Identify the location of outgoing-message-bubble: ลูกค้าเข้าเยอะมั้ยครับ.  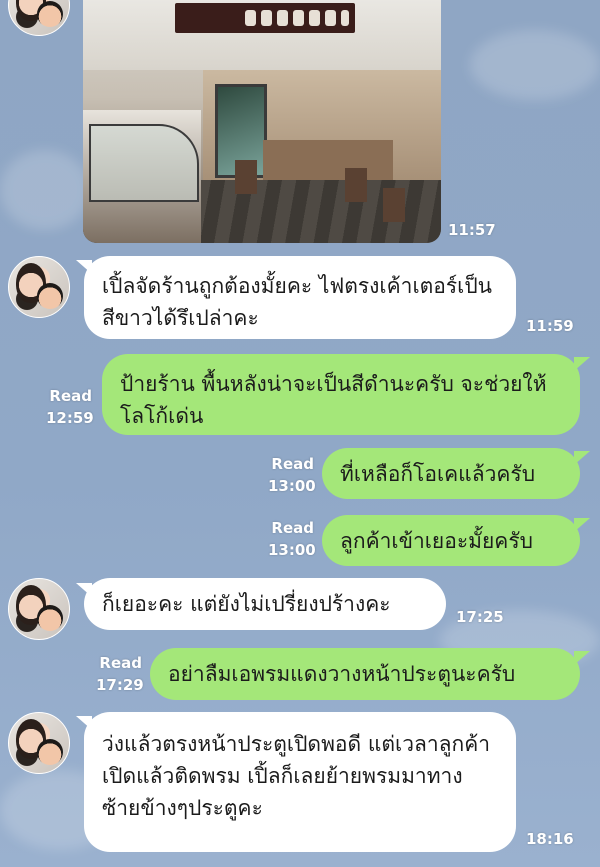
(451, 540).